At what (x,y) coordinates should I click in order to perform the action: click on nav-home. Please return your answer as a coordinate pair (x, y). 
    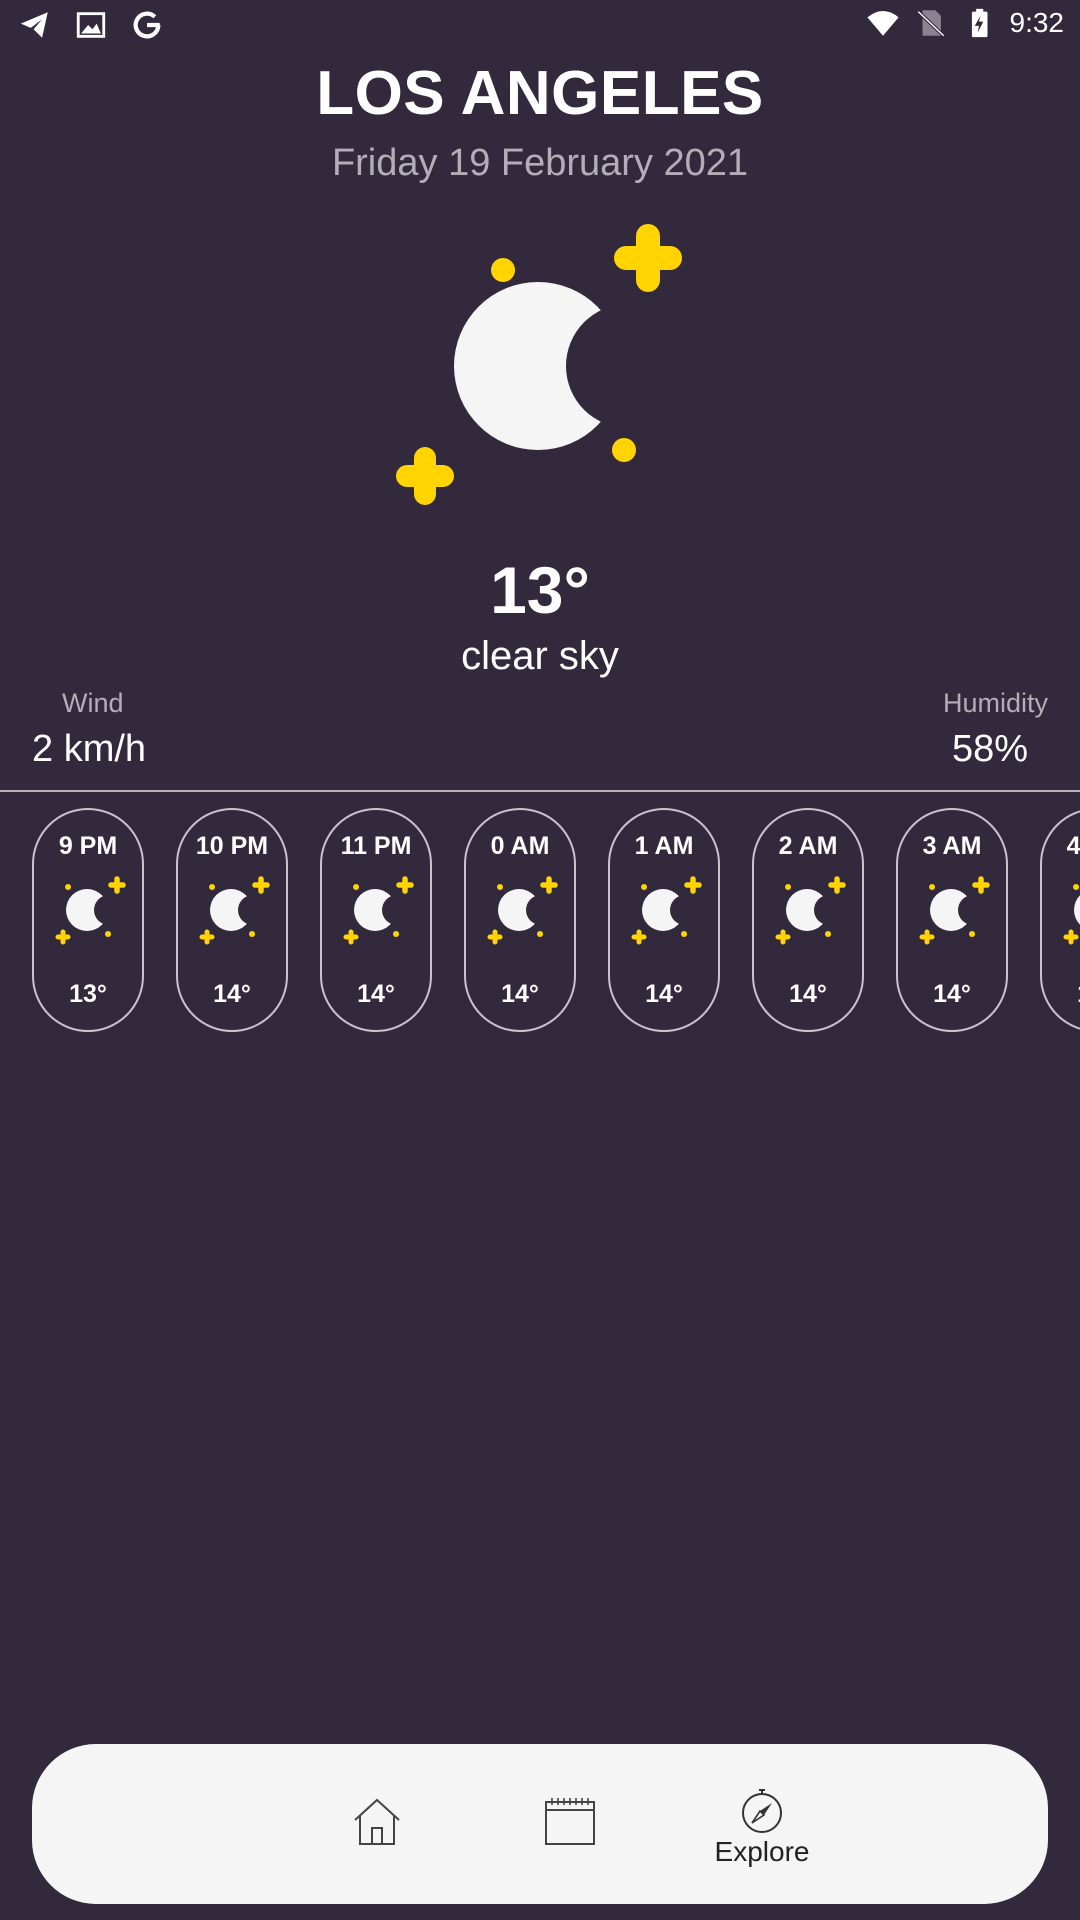
    Looking at the image, I should click on (377, 1824).